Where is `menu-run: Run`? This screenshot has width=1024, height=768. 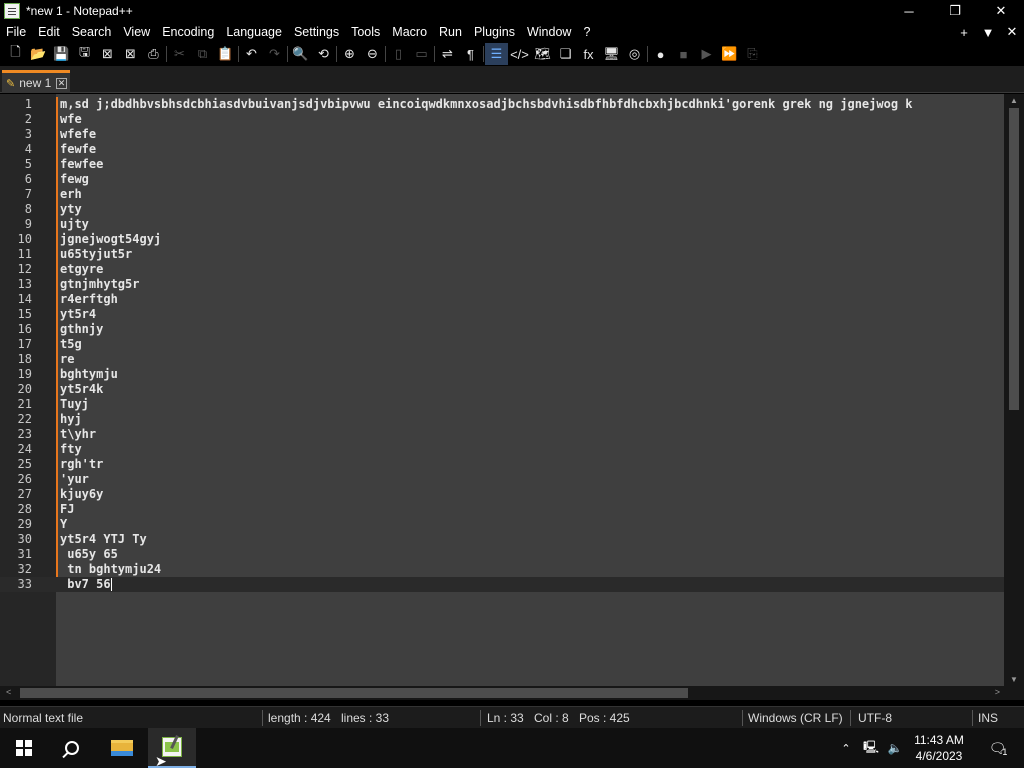
menu-run: Run is located at coordinates (450, 32).